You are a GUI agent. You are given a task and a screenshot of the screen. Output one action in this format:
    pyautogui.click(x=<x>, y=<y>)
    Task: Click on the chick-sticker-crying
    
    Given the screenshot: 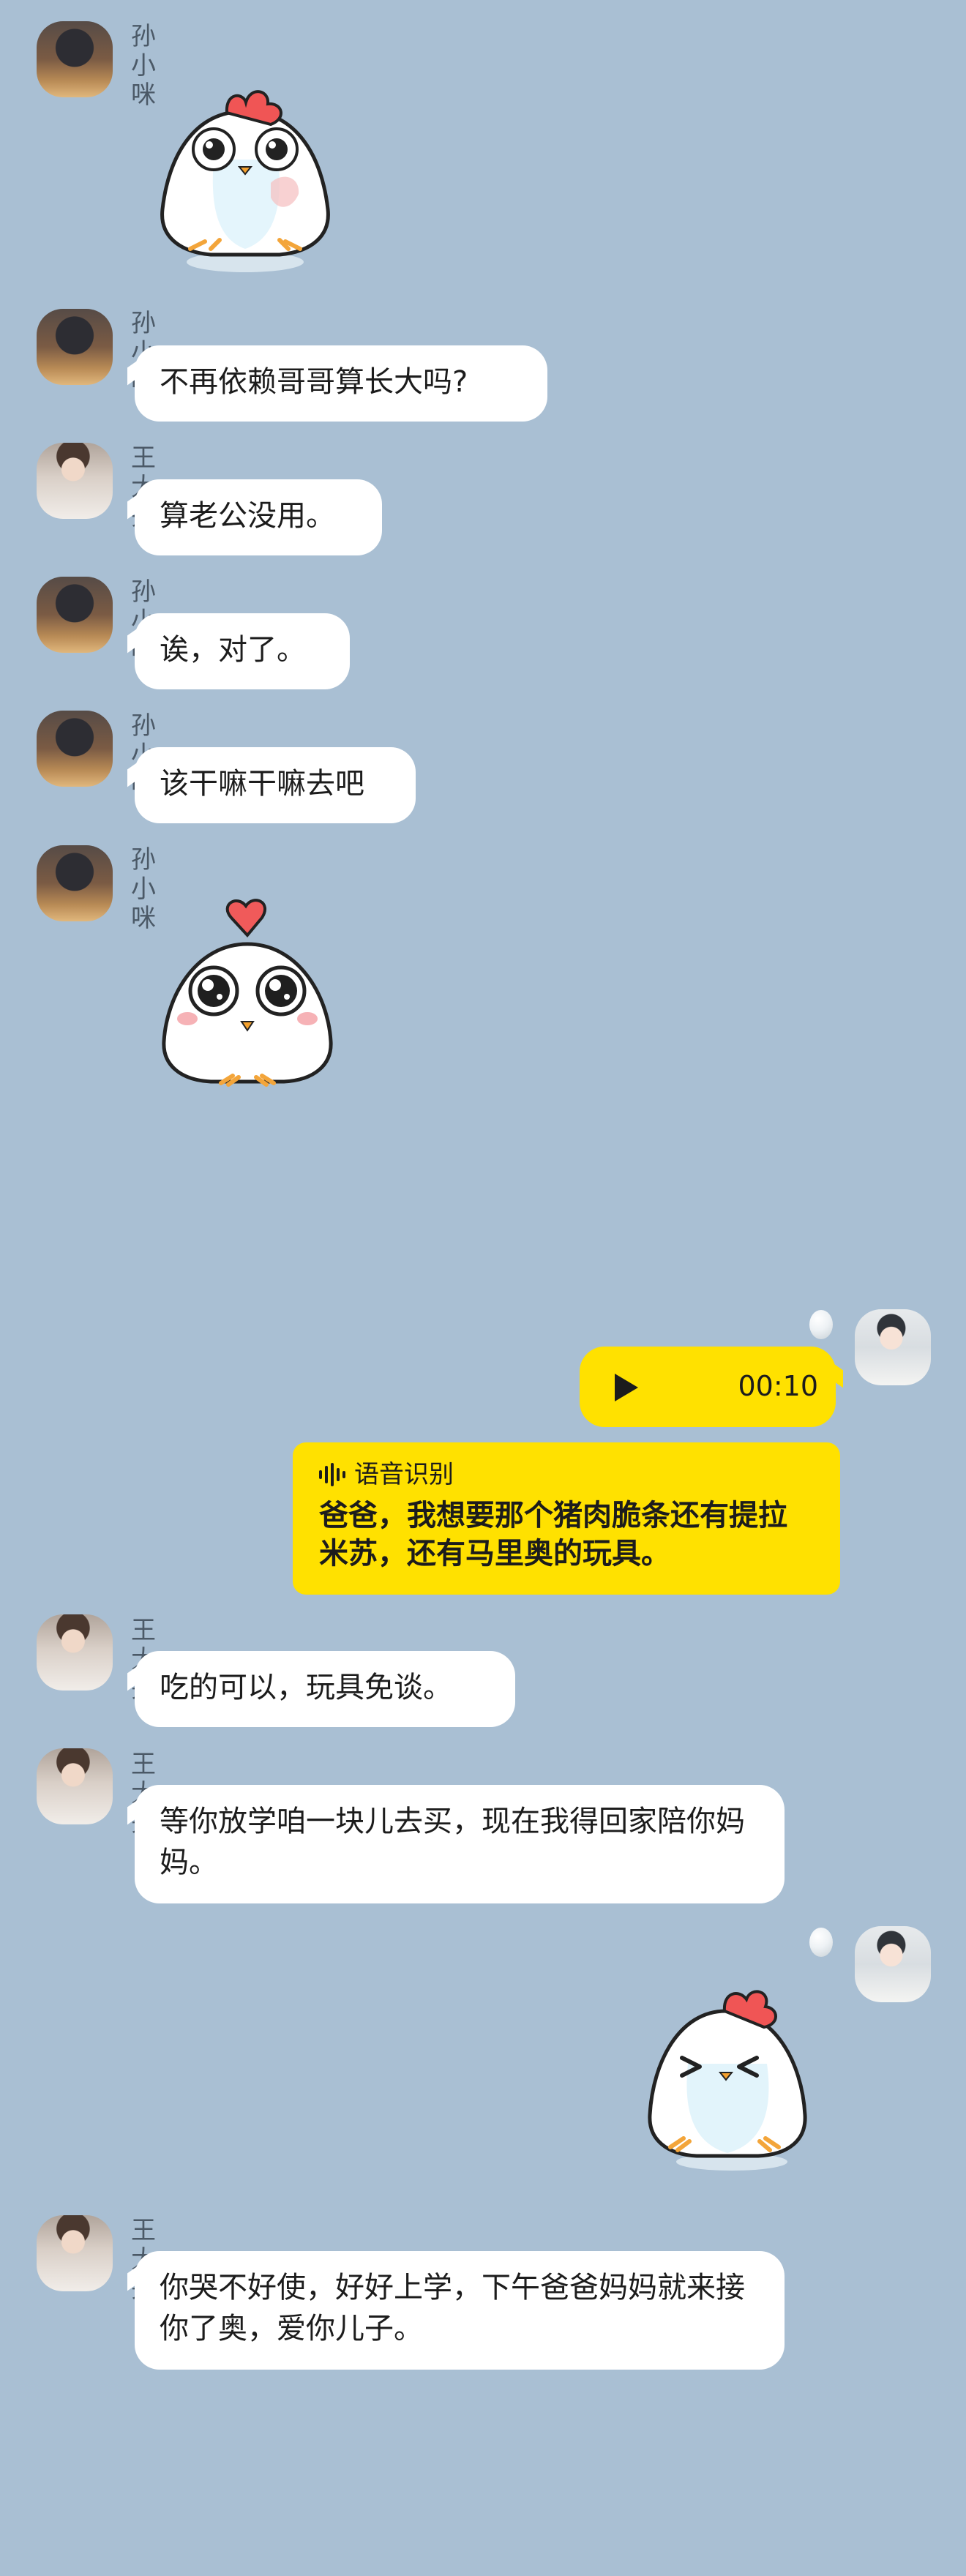 What is the action you would take?
    pyautogui.click(x=728, y=2078)
    